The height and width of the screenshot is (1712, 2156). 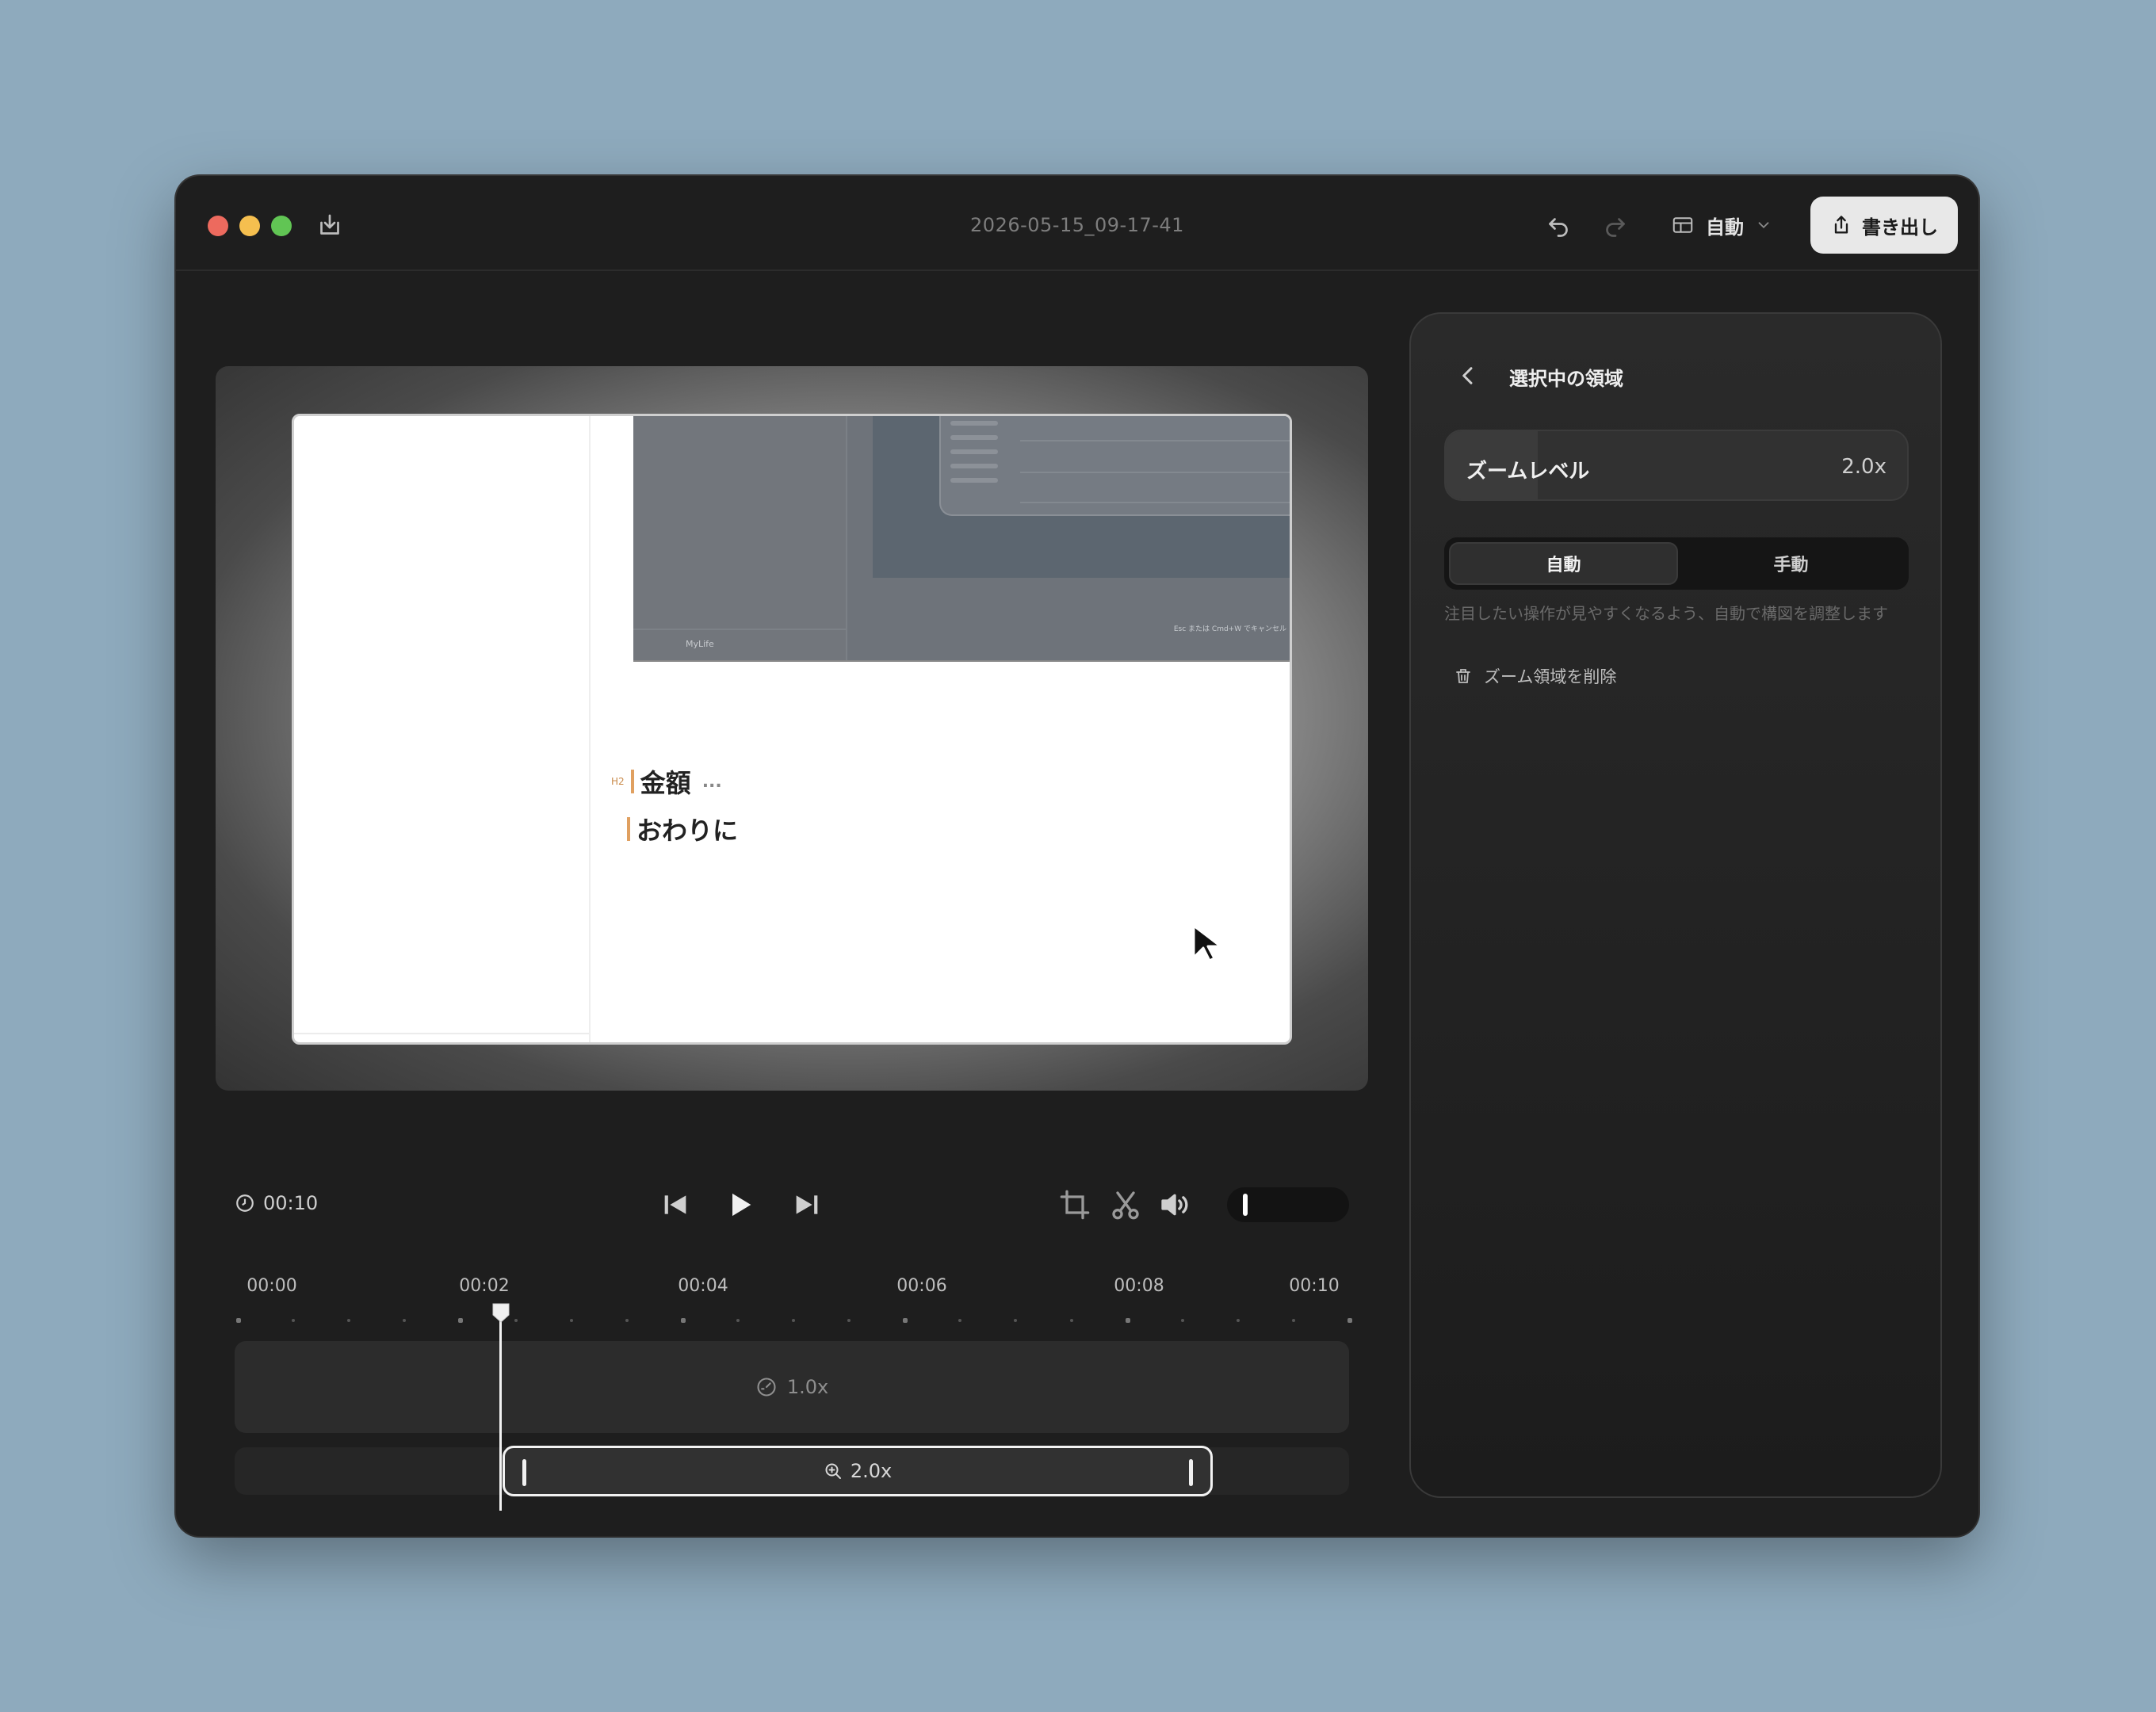 What do you see at coordinates (1666, 613) in the screenshot?
I see `mode-hint-text: 注目したい操作が見やすくなるよう、自動で構図を調整します` at bounding box center [1666, 613].